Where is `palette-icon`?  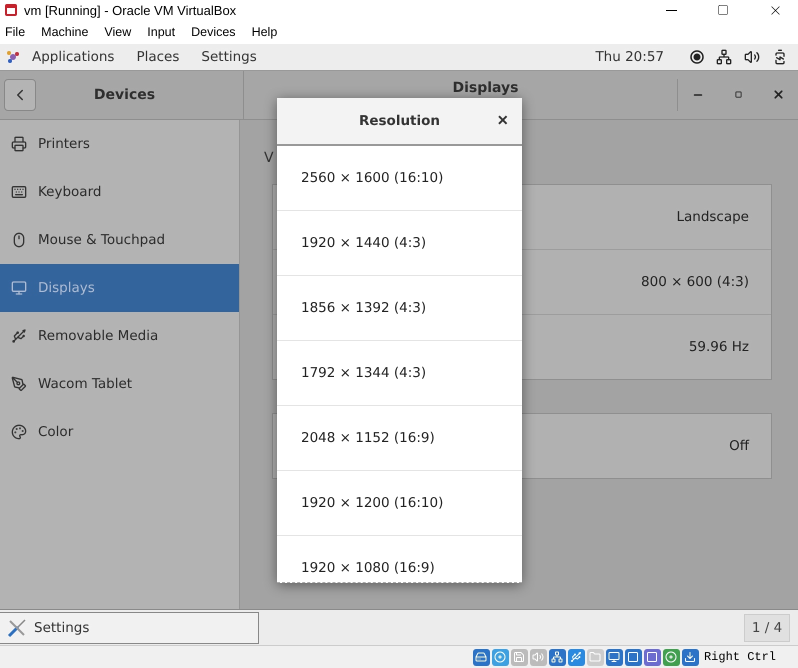
palette-icon is located at coordinates (19, 432).